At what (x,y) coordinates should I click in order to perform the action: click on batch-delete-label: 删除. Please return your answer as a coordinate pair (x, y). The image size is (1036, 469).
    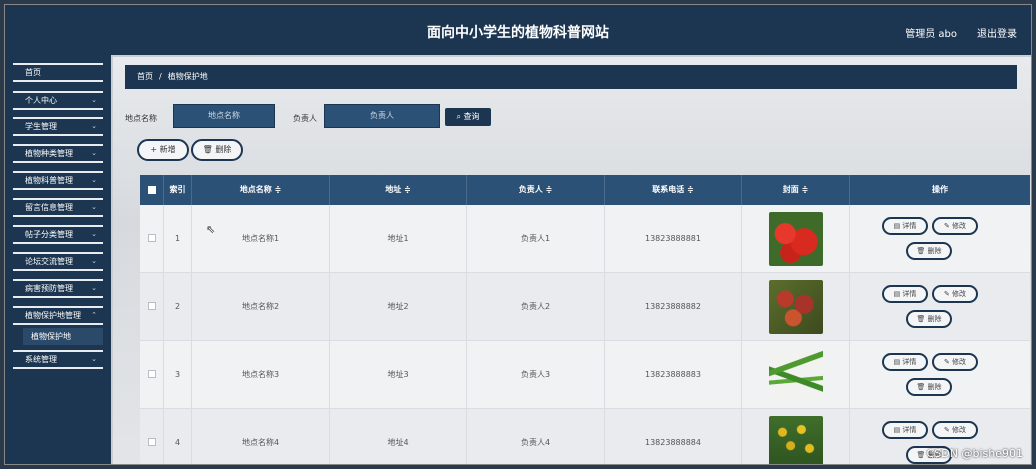
    Looking at the image, I should click on (223, 149).